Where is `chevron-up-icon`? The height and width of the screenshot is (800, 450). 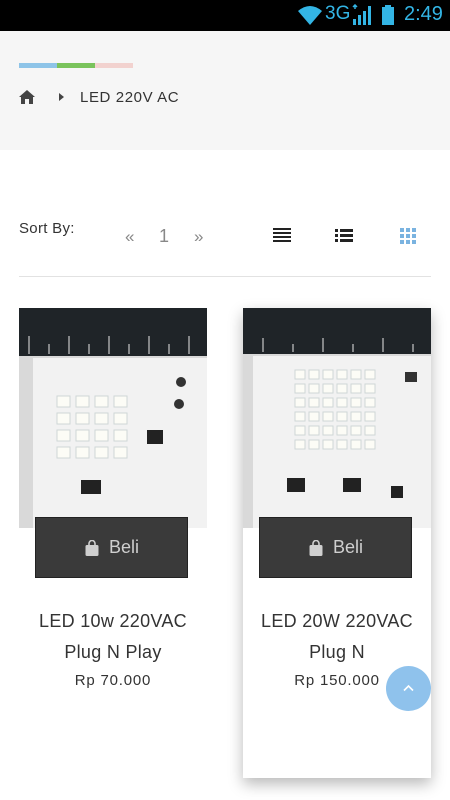
chevron-up-icon is located at coordinates (408, 688).